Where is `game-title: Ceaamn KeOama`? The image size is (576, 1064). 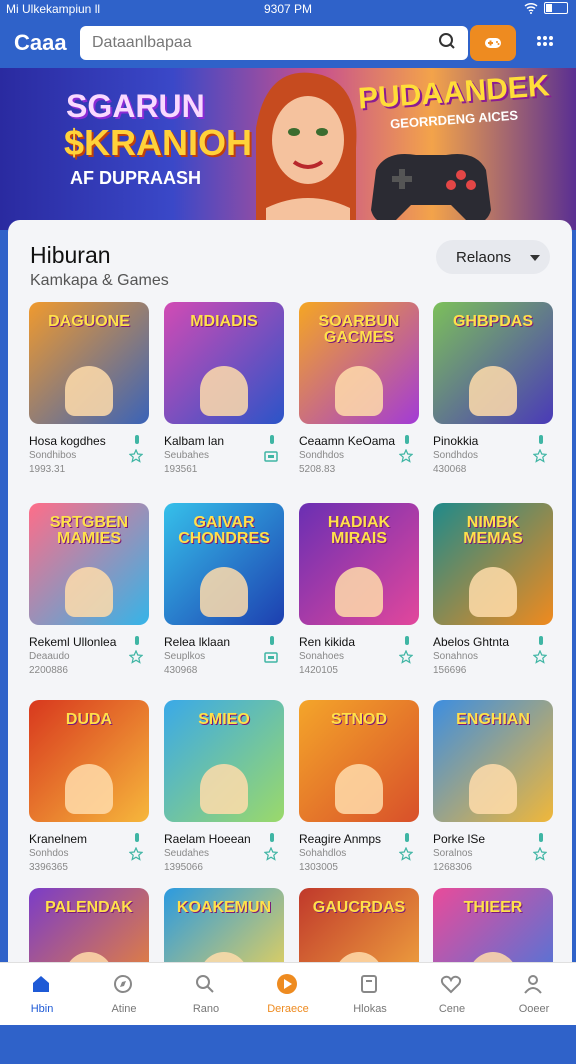 game-title: Ceaamn KeOama is located at coordinates (347, 441).